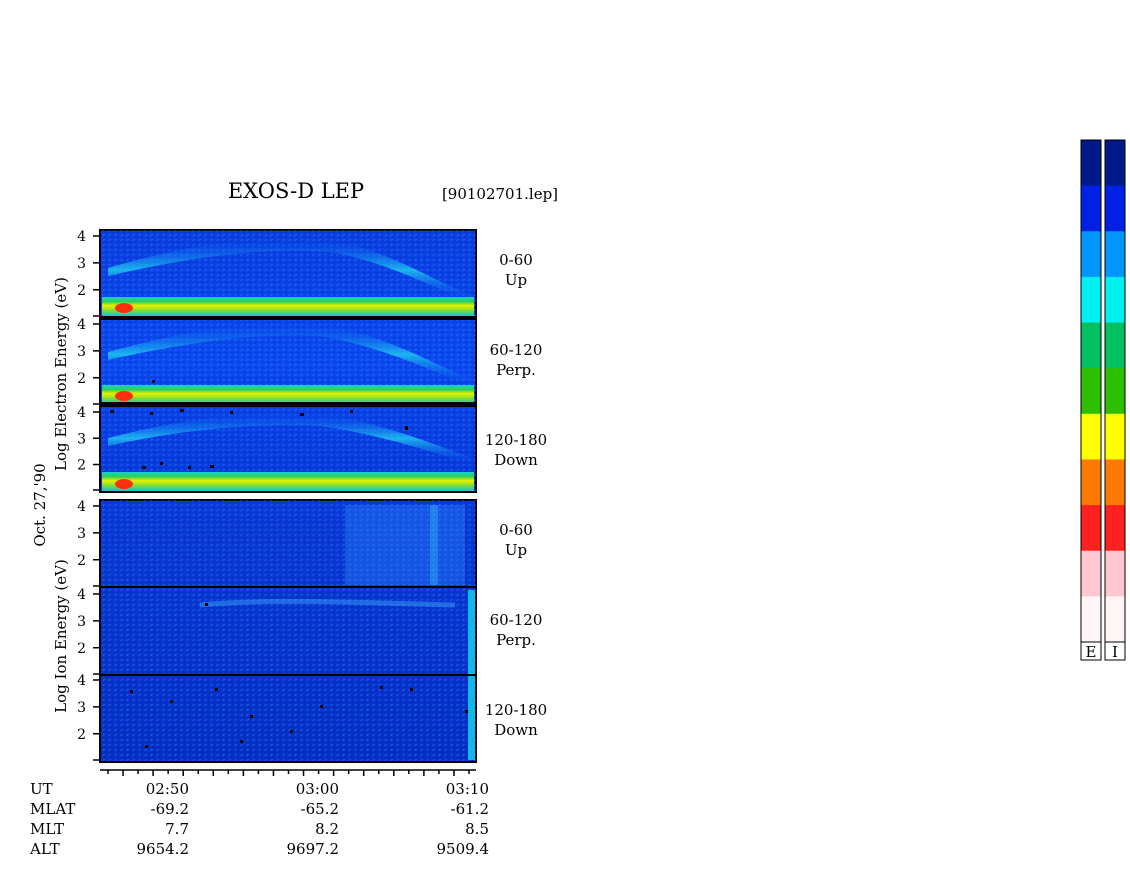  Describe the element at coordinates (47, 829) in the screenshot. I see `ephemeris-row-label: MLT` at that location.